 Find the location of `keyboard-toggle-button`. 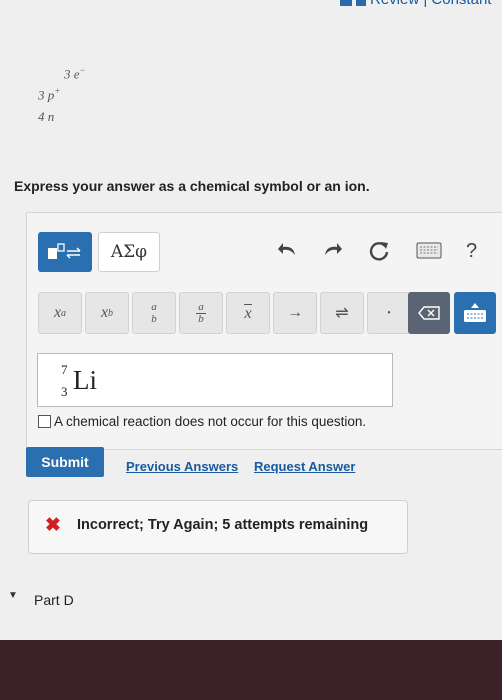

keyboard-toggle-button is located at coordinates (475, 313).